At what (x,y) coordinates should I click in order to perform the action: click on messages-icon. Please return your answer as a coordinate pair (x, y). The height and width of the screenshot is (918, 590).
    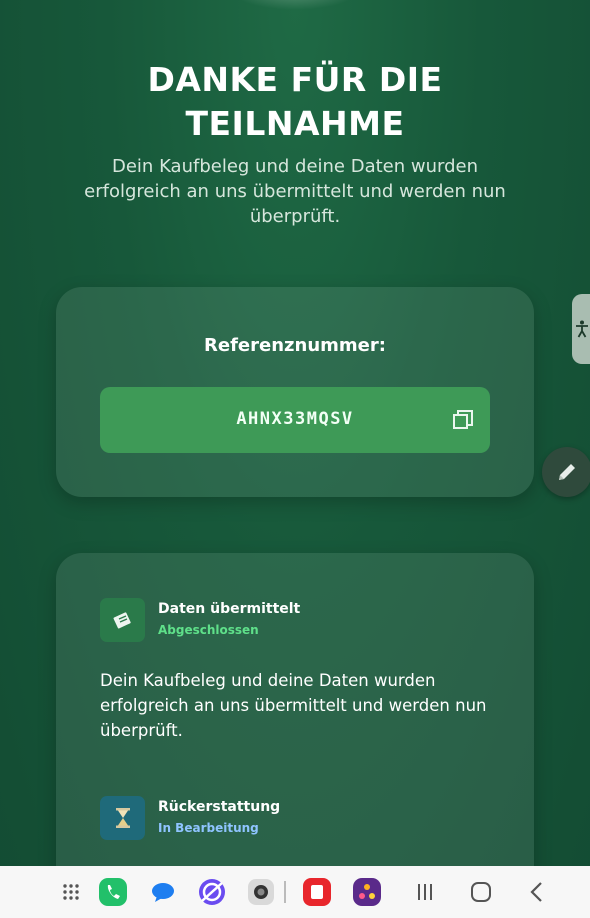
    Looking at the image, I should click on (163, 892).